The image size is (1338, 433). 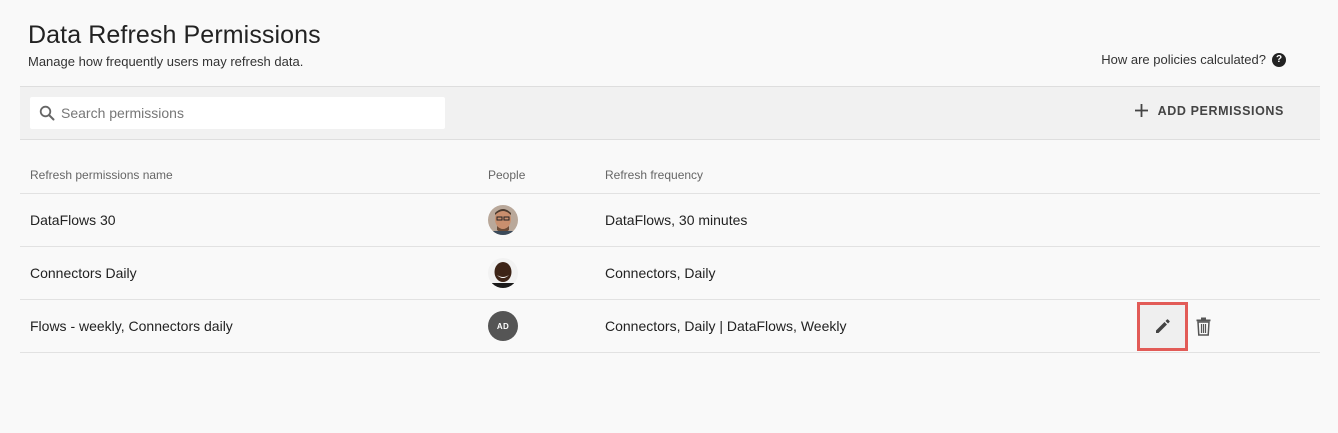 What do you see at coordinates (670, 113) in the screenshot?
I see `toolbar: ADD PERMISSIONS` at bounding box center [670, 113].